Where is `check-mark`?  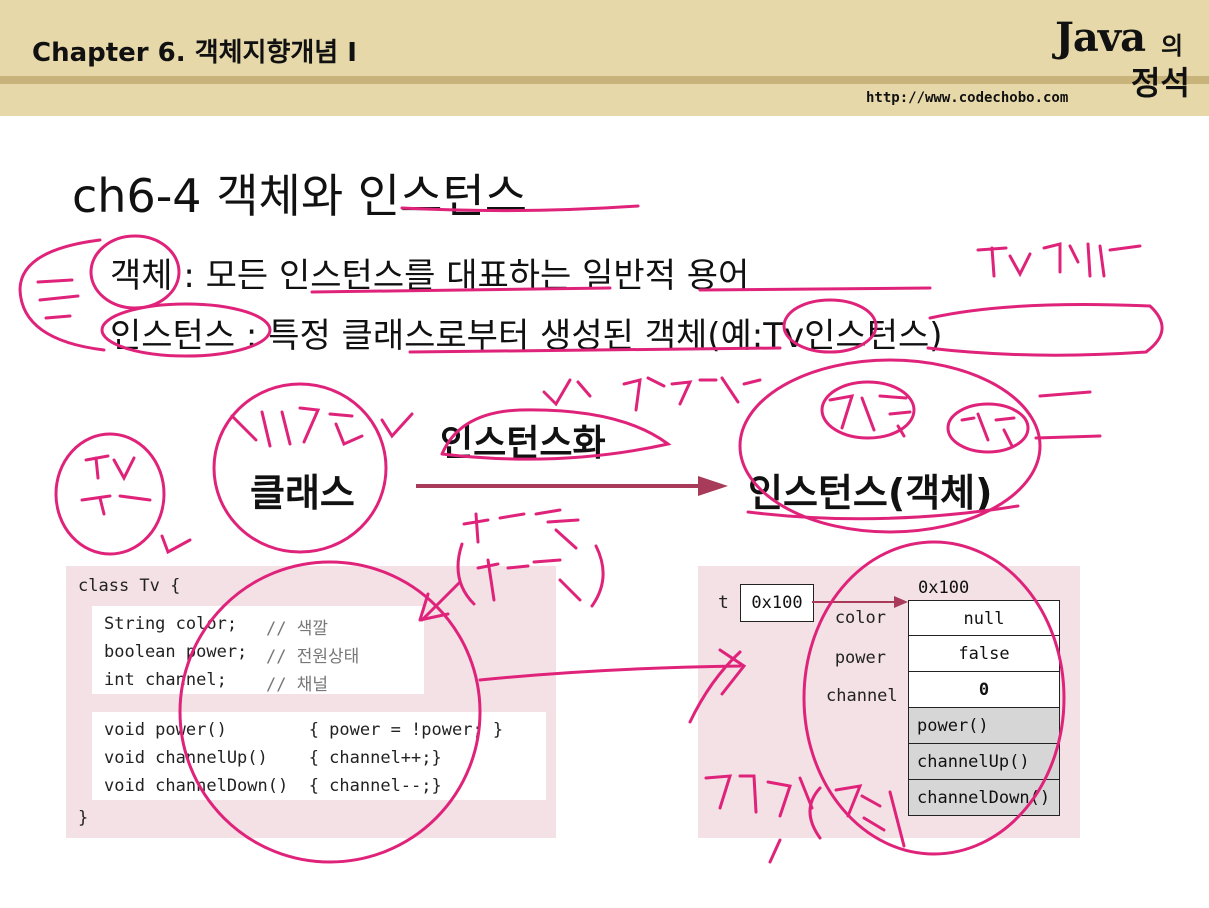
check-mark is located at coordinates (397, 425).